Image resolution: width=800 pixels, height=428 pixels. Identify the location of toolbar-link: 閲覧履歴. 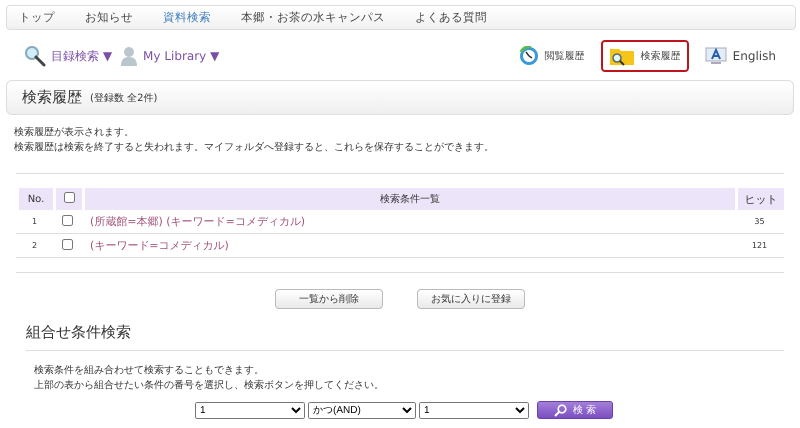
(551, 56).